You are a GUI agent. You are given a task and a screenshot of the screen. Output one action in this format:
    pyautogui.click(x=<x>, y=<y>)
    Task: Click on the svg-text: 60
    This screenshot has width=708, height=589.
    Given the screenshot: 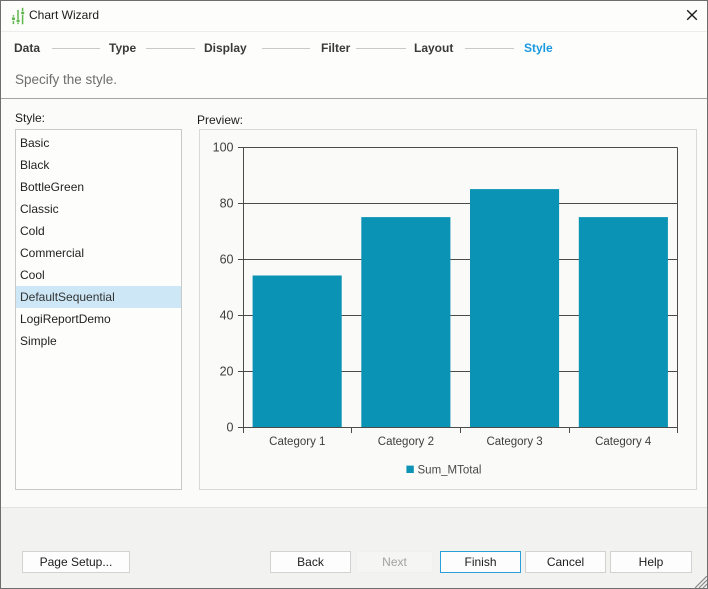 What is the action you would take?
    pyautogui.click(x=227, y=260)
    